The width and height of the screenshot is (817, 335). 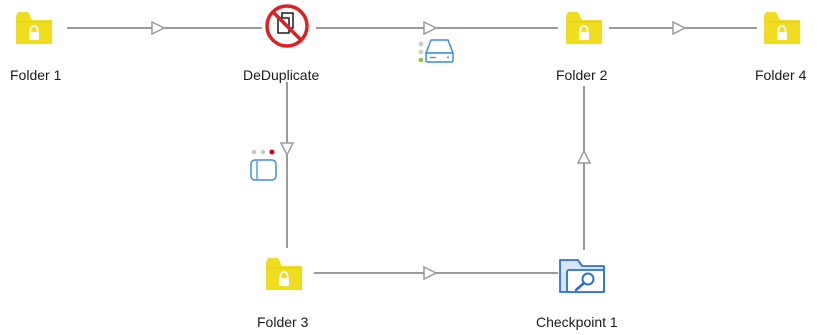 What do you see at coordinates (582, 75) in the screenshot?
I see `folder2-label: Folder 2` at bounding box center [582, 75].